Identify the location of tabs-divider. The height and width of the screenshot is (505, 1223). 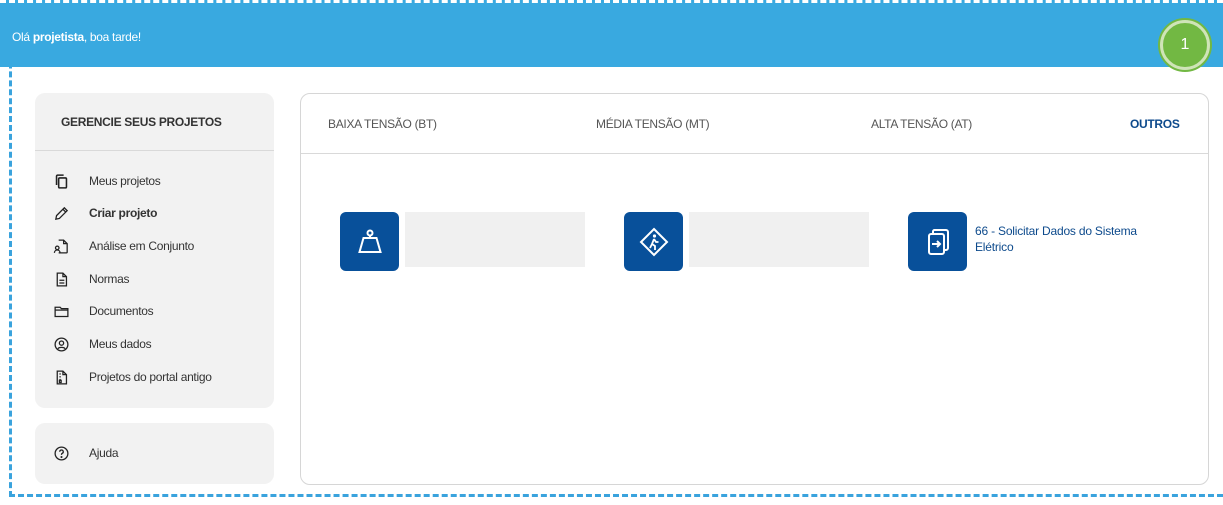
(754, 153).